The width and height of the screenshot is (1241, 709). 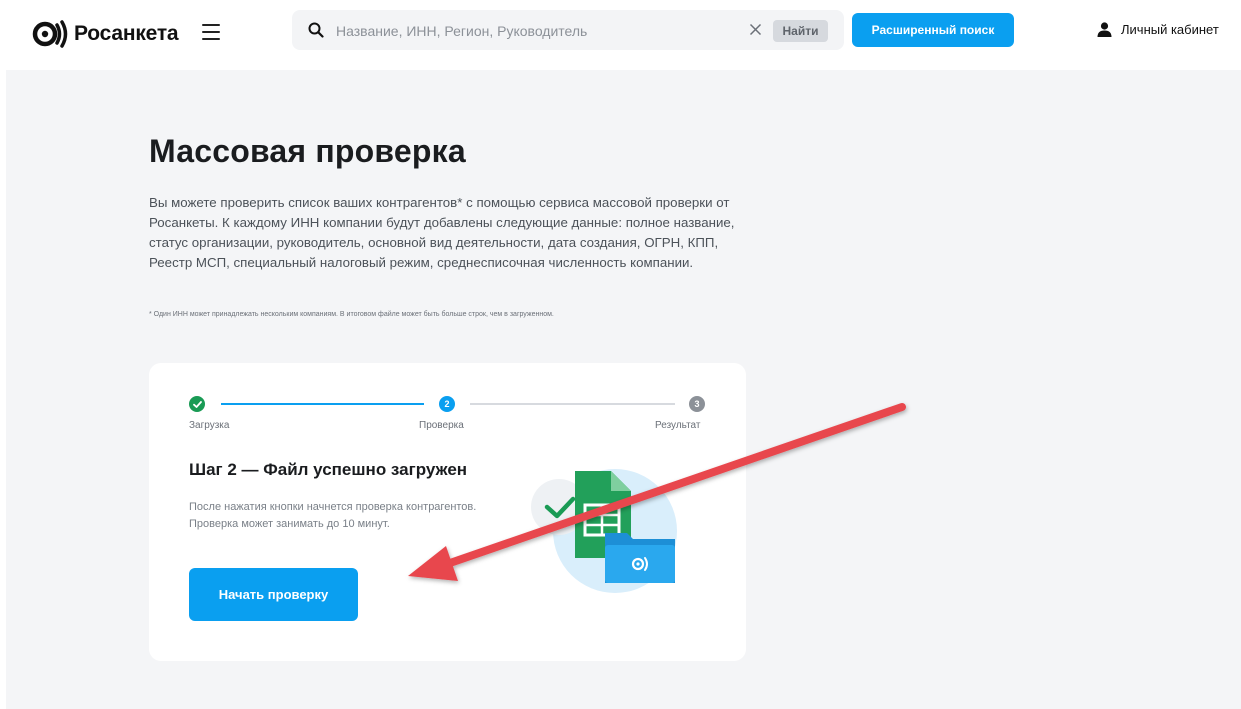 I want to click on search-bar: Найти, so click(x=568, y=30).